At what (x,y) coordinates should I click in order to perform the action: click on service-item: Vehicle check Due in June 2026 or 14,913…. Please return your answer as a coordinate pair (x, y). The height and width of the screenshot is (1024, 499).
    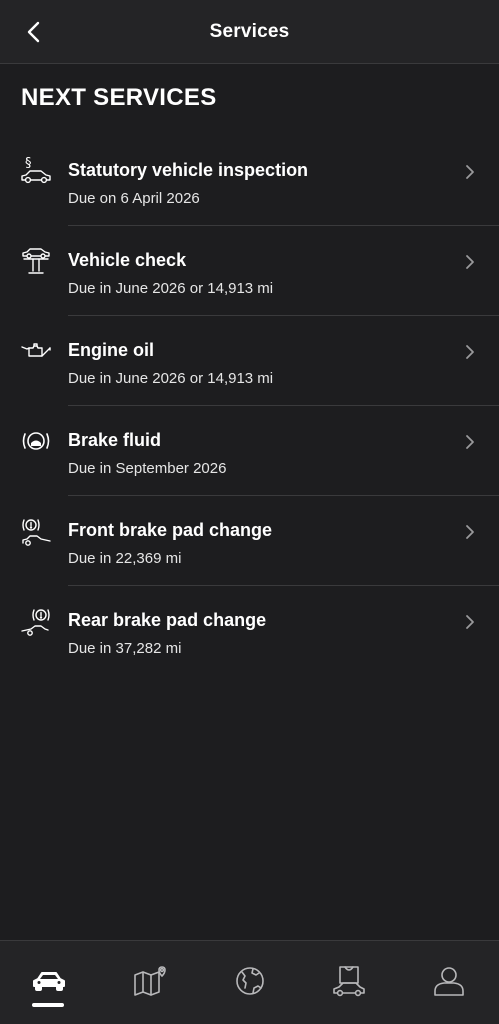
    Looking at the image, I should click on (249, 271).